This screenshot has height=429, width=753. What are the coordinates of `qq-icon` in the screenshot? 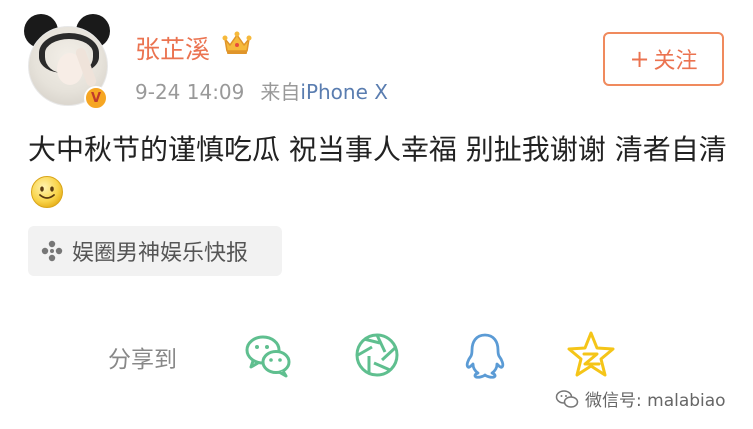 It's located at (485, 355).